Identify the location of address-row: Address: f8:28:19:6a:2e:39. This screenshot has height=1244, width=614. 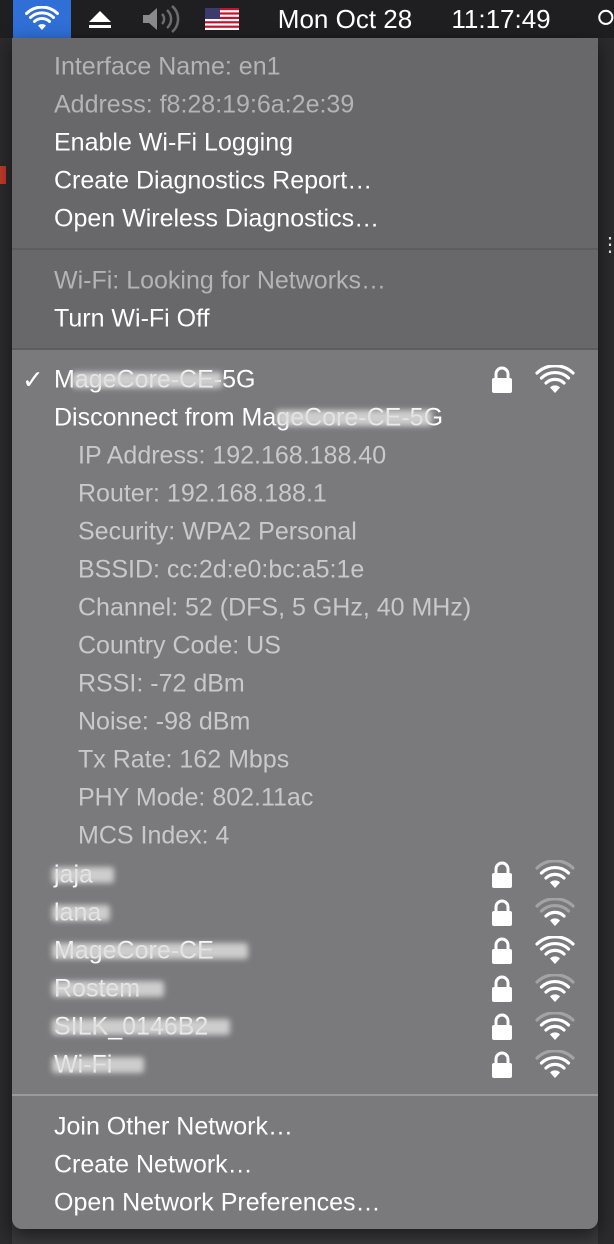
(305, 105).